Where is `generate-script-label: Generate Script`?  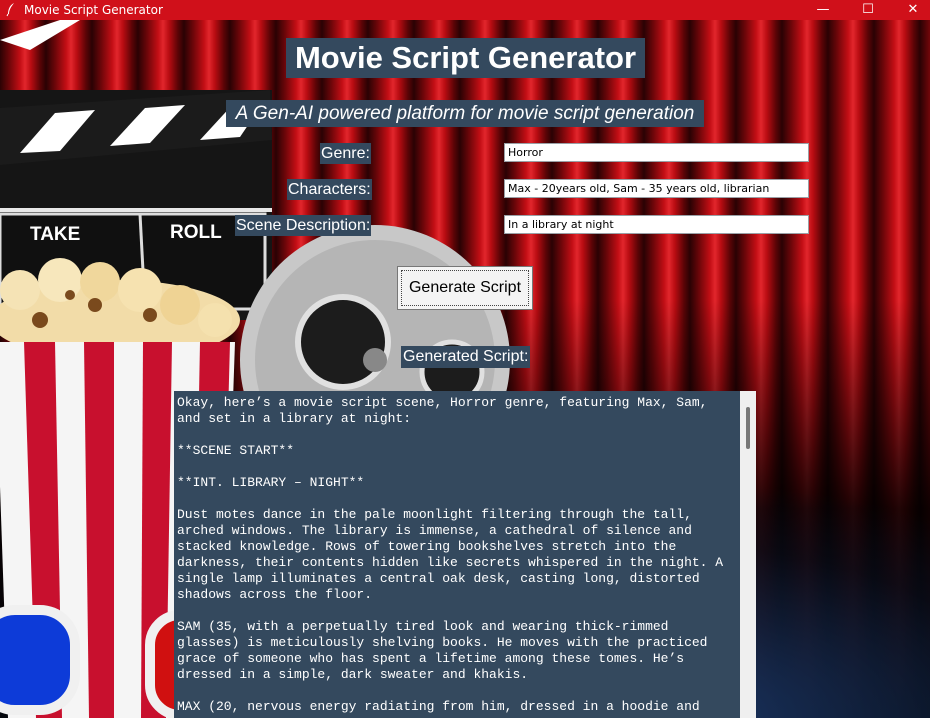
generate-script-label: Generate Script is located at coordinates (465, 287).